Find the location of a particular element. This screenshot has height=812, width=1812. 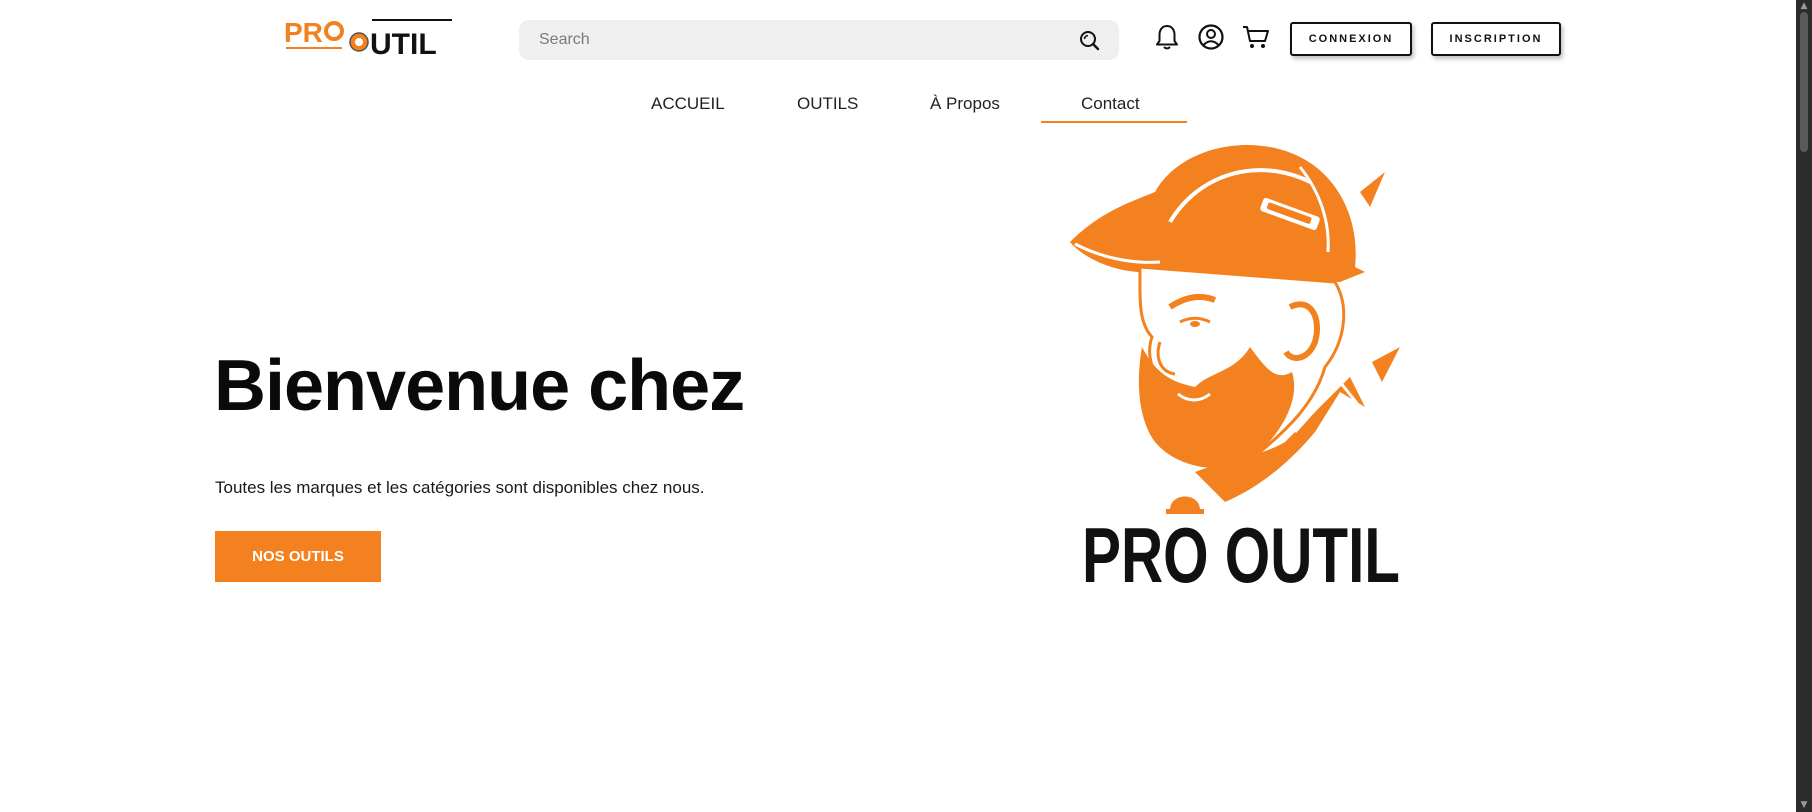

bell-icon is located at coordinates (1167, 37).